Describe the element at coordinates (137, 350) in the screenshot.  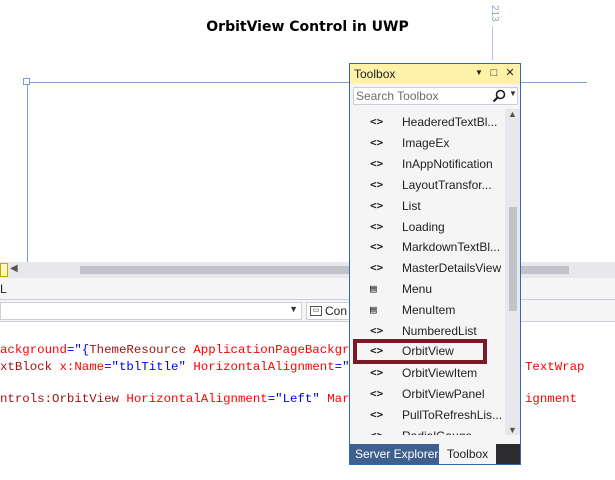
I see `code-token: ThemeResource` at that location.